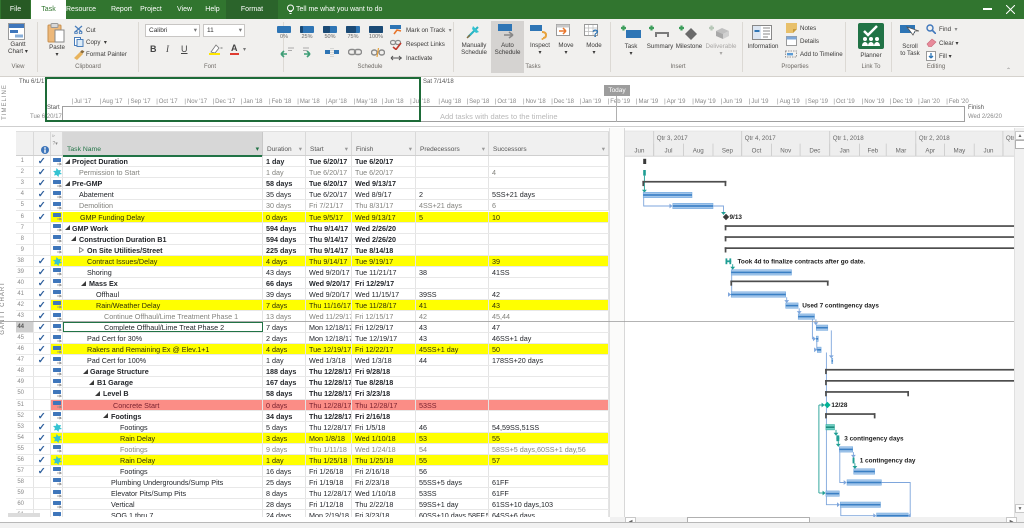 The height and width of the screenshot is (528, 1024). What do you see at coordinates (845, 151) in the screenshot?
I see `svg-text: Jan` at bounding box center [845, 151].